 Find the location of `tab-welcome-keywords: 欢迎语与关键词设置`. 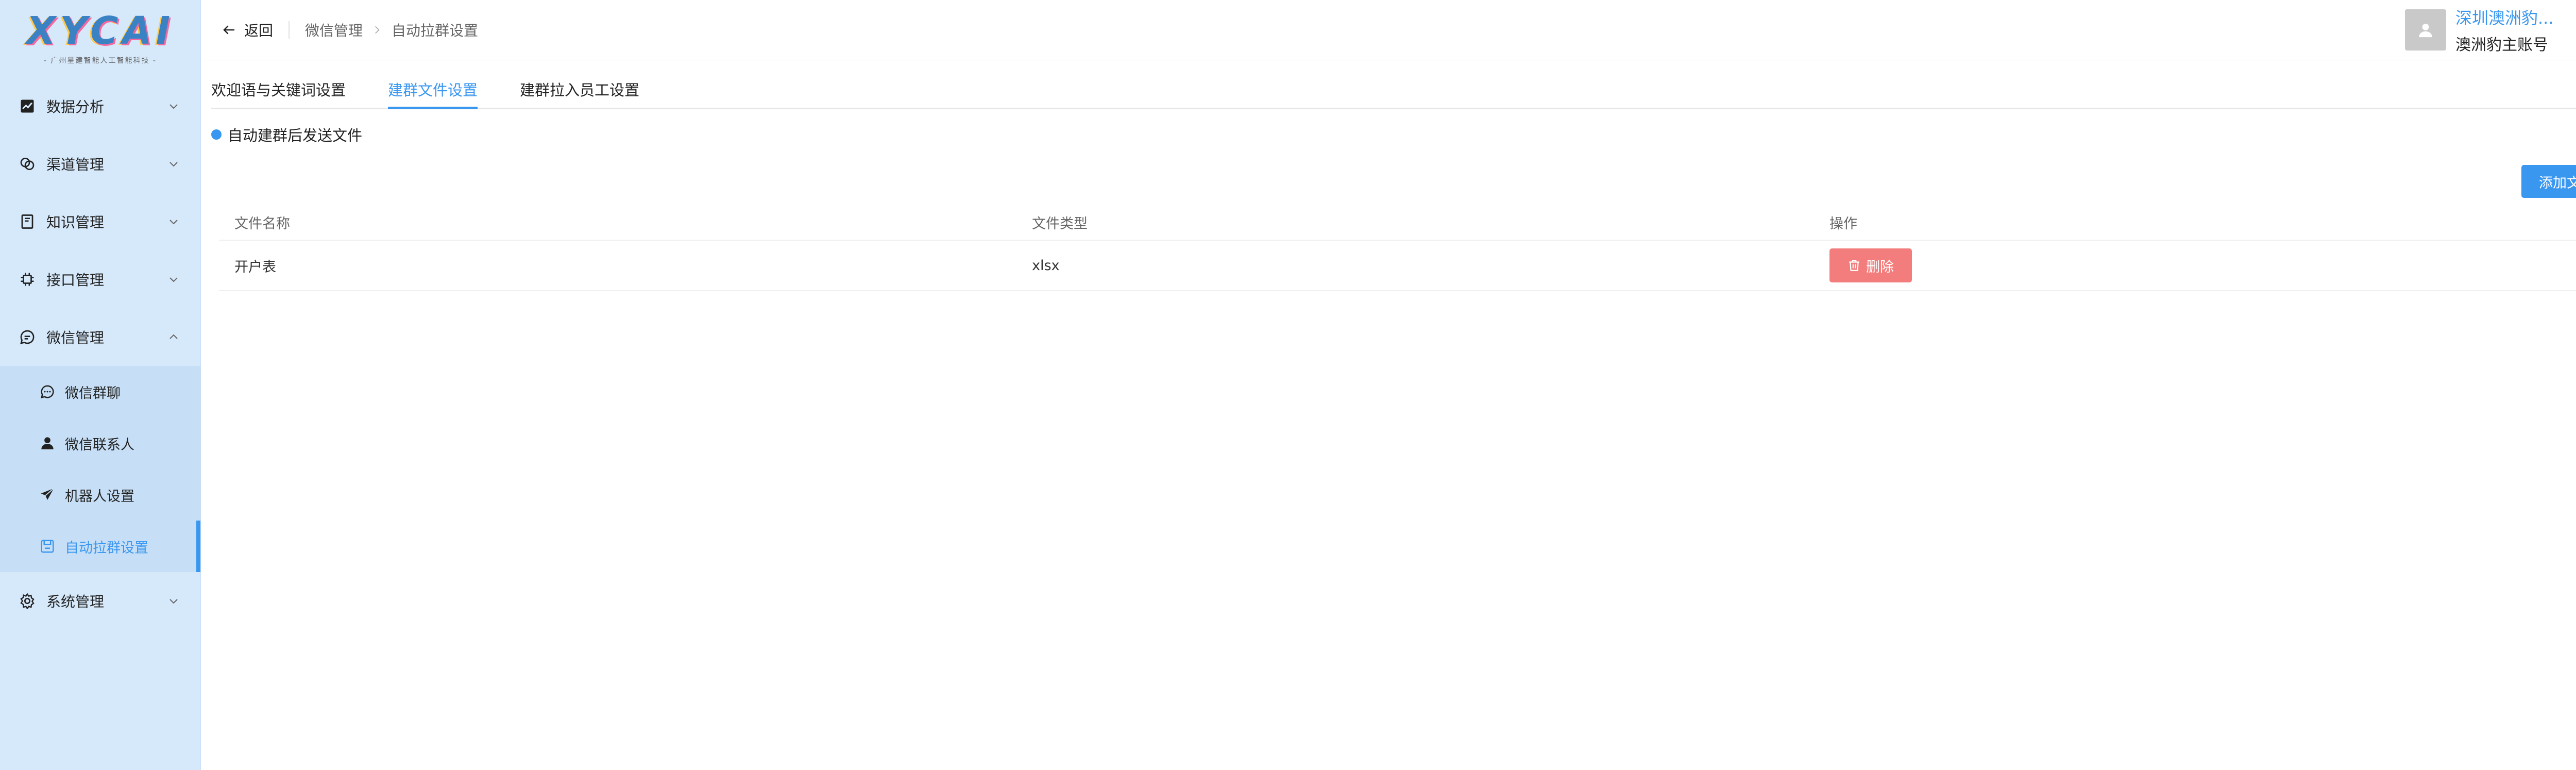

tab-welcome-keywords: 欢迎语与关键词设置 is located at coordinates (279, 92).